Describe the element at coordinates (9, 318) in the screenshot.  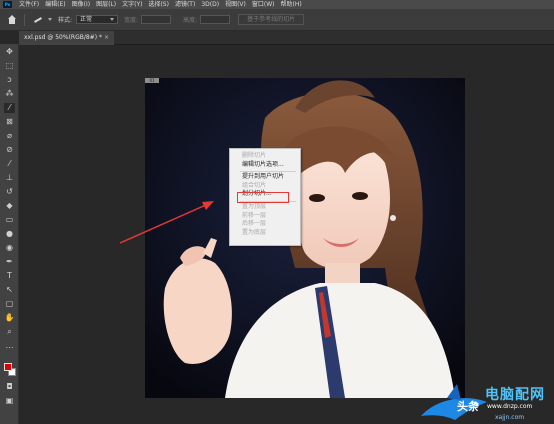
I see `hand-icon: ✋` at that location.